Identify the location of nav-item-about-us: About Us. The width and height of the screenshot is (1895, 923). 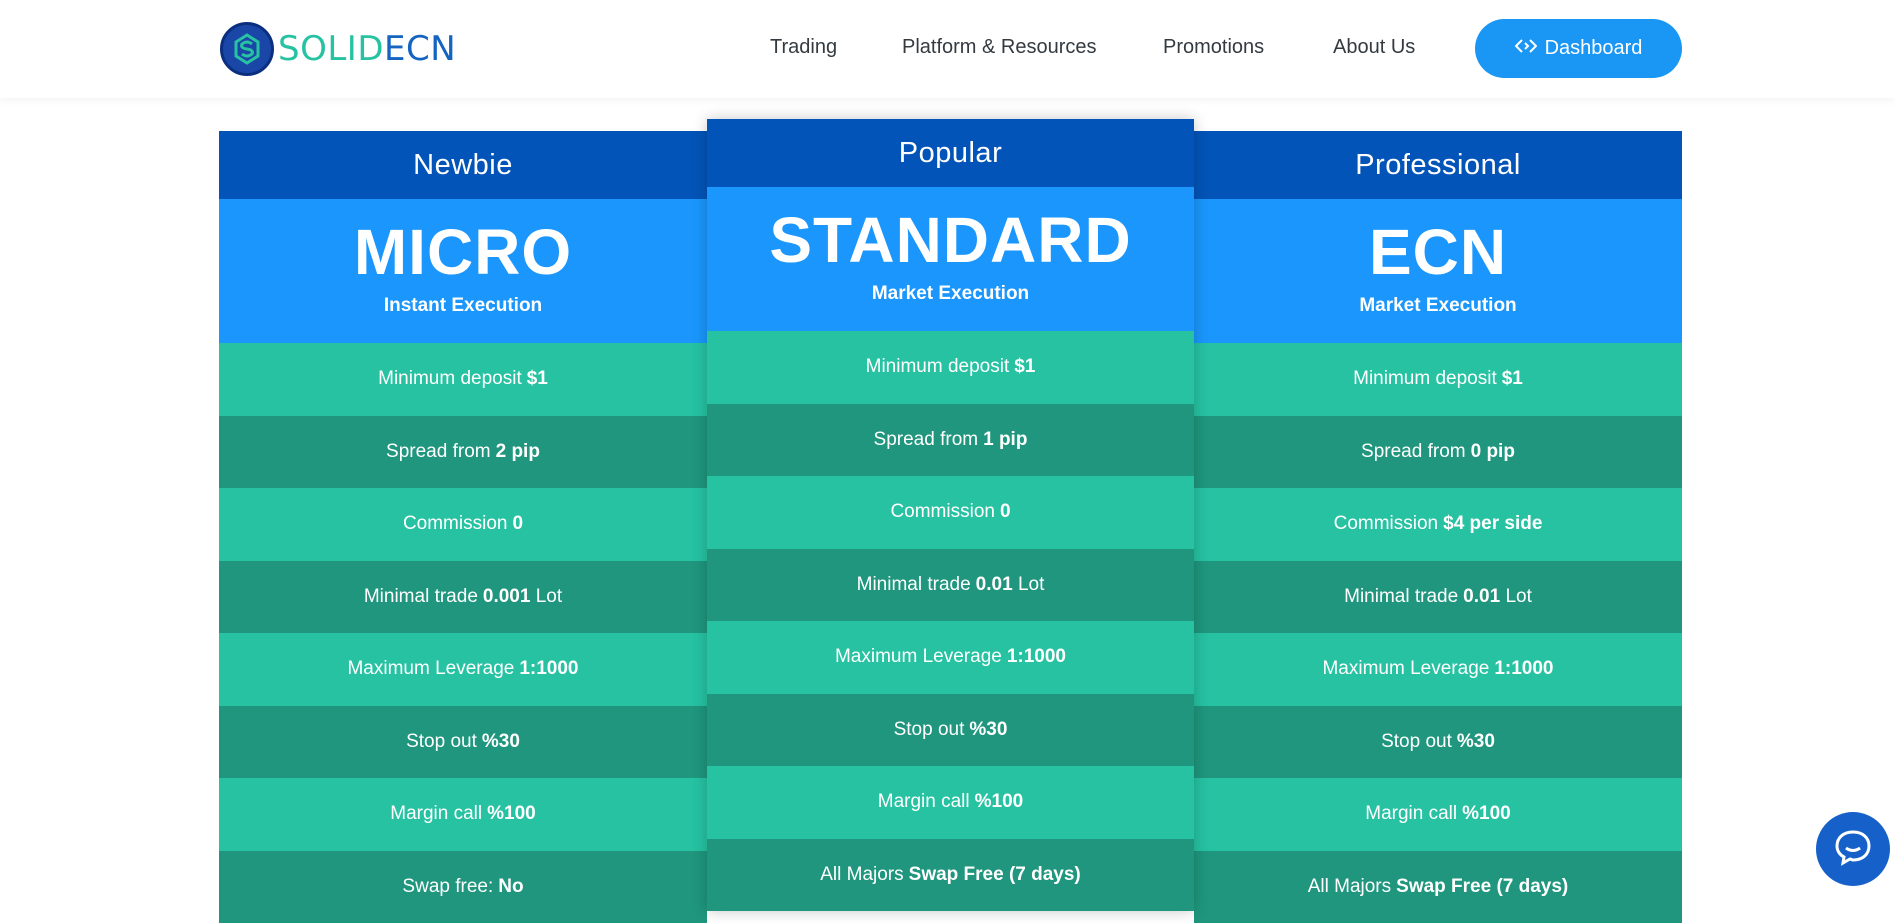
(1374, 47).